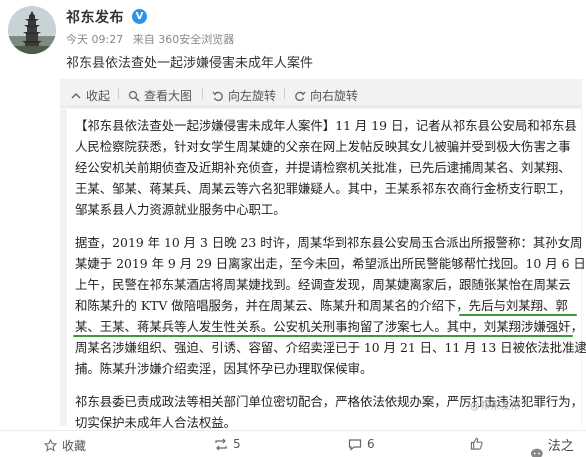  What do you see at coordinates (183, 39) in the screenshot?
I see `post-source: 来自 360安全浏览器` at bounding box center [183, 39].